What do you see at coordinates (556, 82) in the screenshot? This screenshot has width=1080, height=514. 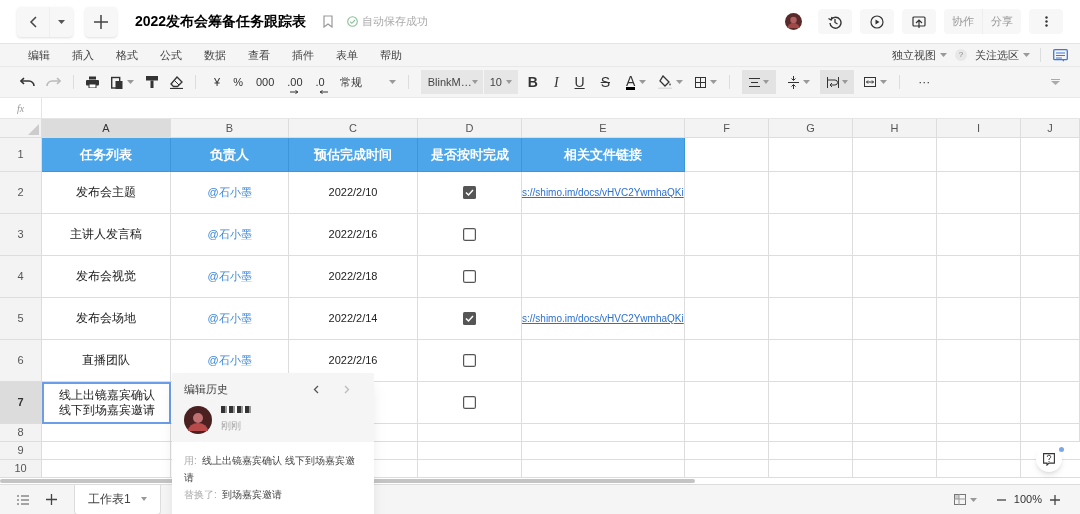 I see `italic-button: I` at bounding box center [556, 82].